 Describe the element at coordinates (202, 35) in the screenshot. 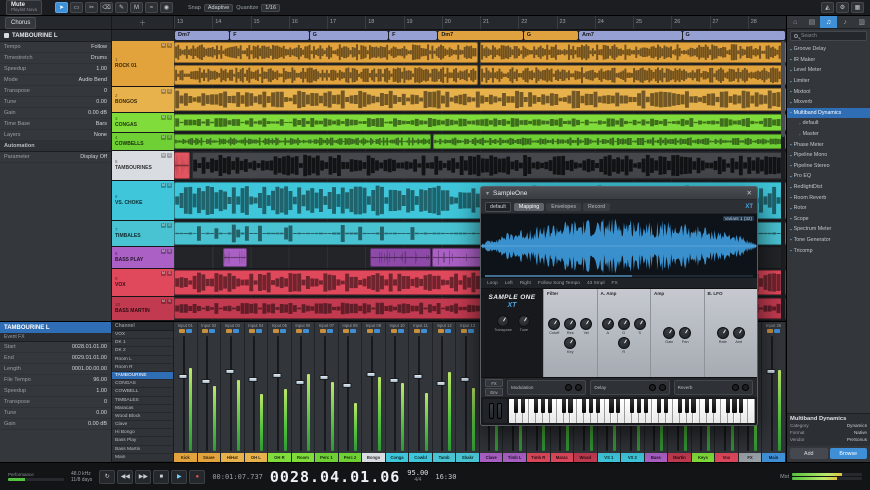

I see `chord-marker: Dm7` at that location.